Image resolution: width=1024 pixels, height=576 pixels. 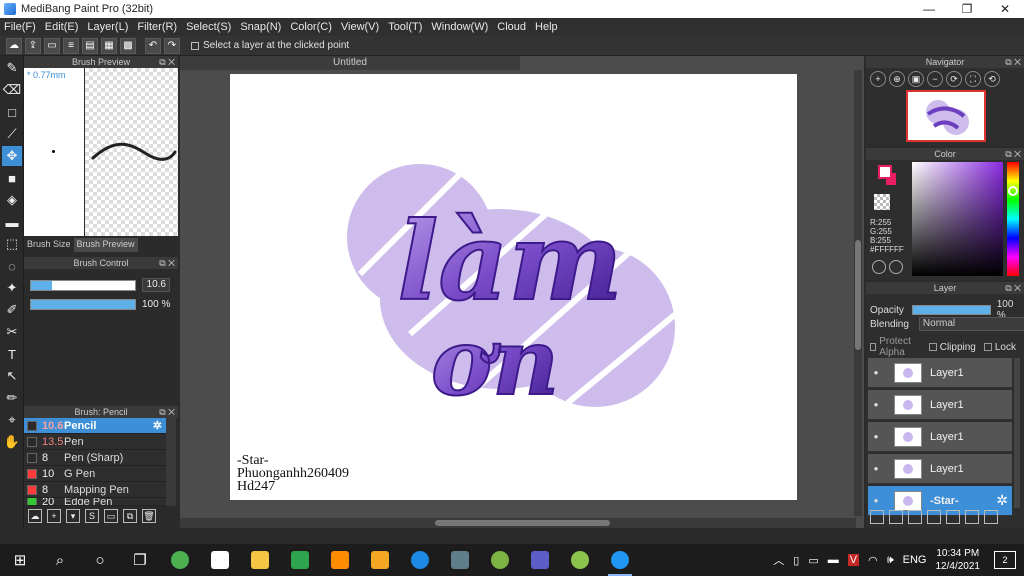 I want to click on app-yellow-icon, so click(x=380, y=560).